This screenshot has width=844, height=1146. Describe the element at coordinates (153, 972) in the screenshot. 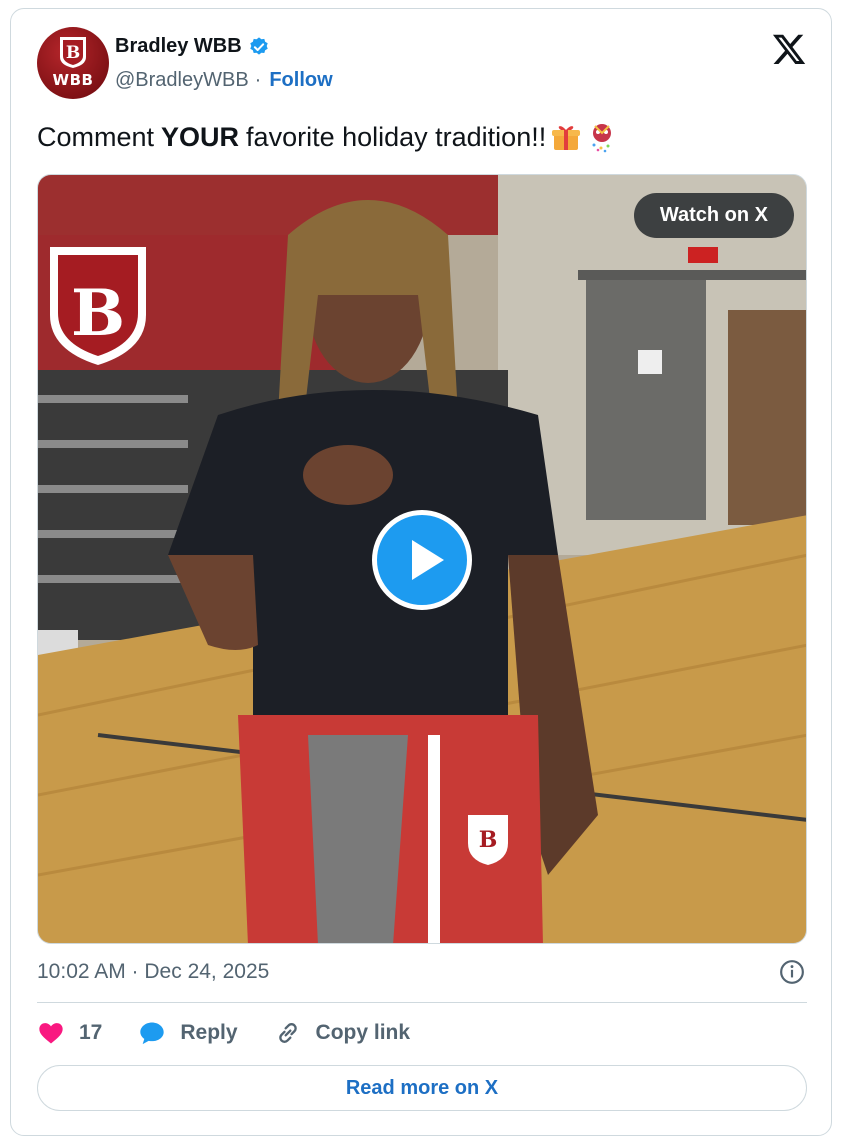

I see `tweet-timestamp: 10:02 AM · Dec 24, 2025` at that location.